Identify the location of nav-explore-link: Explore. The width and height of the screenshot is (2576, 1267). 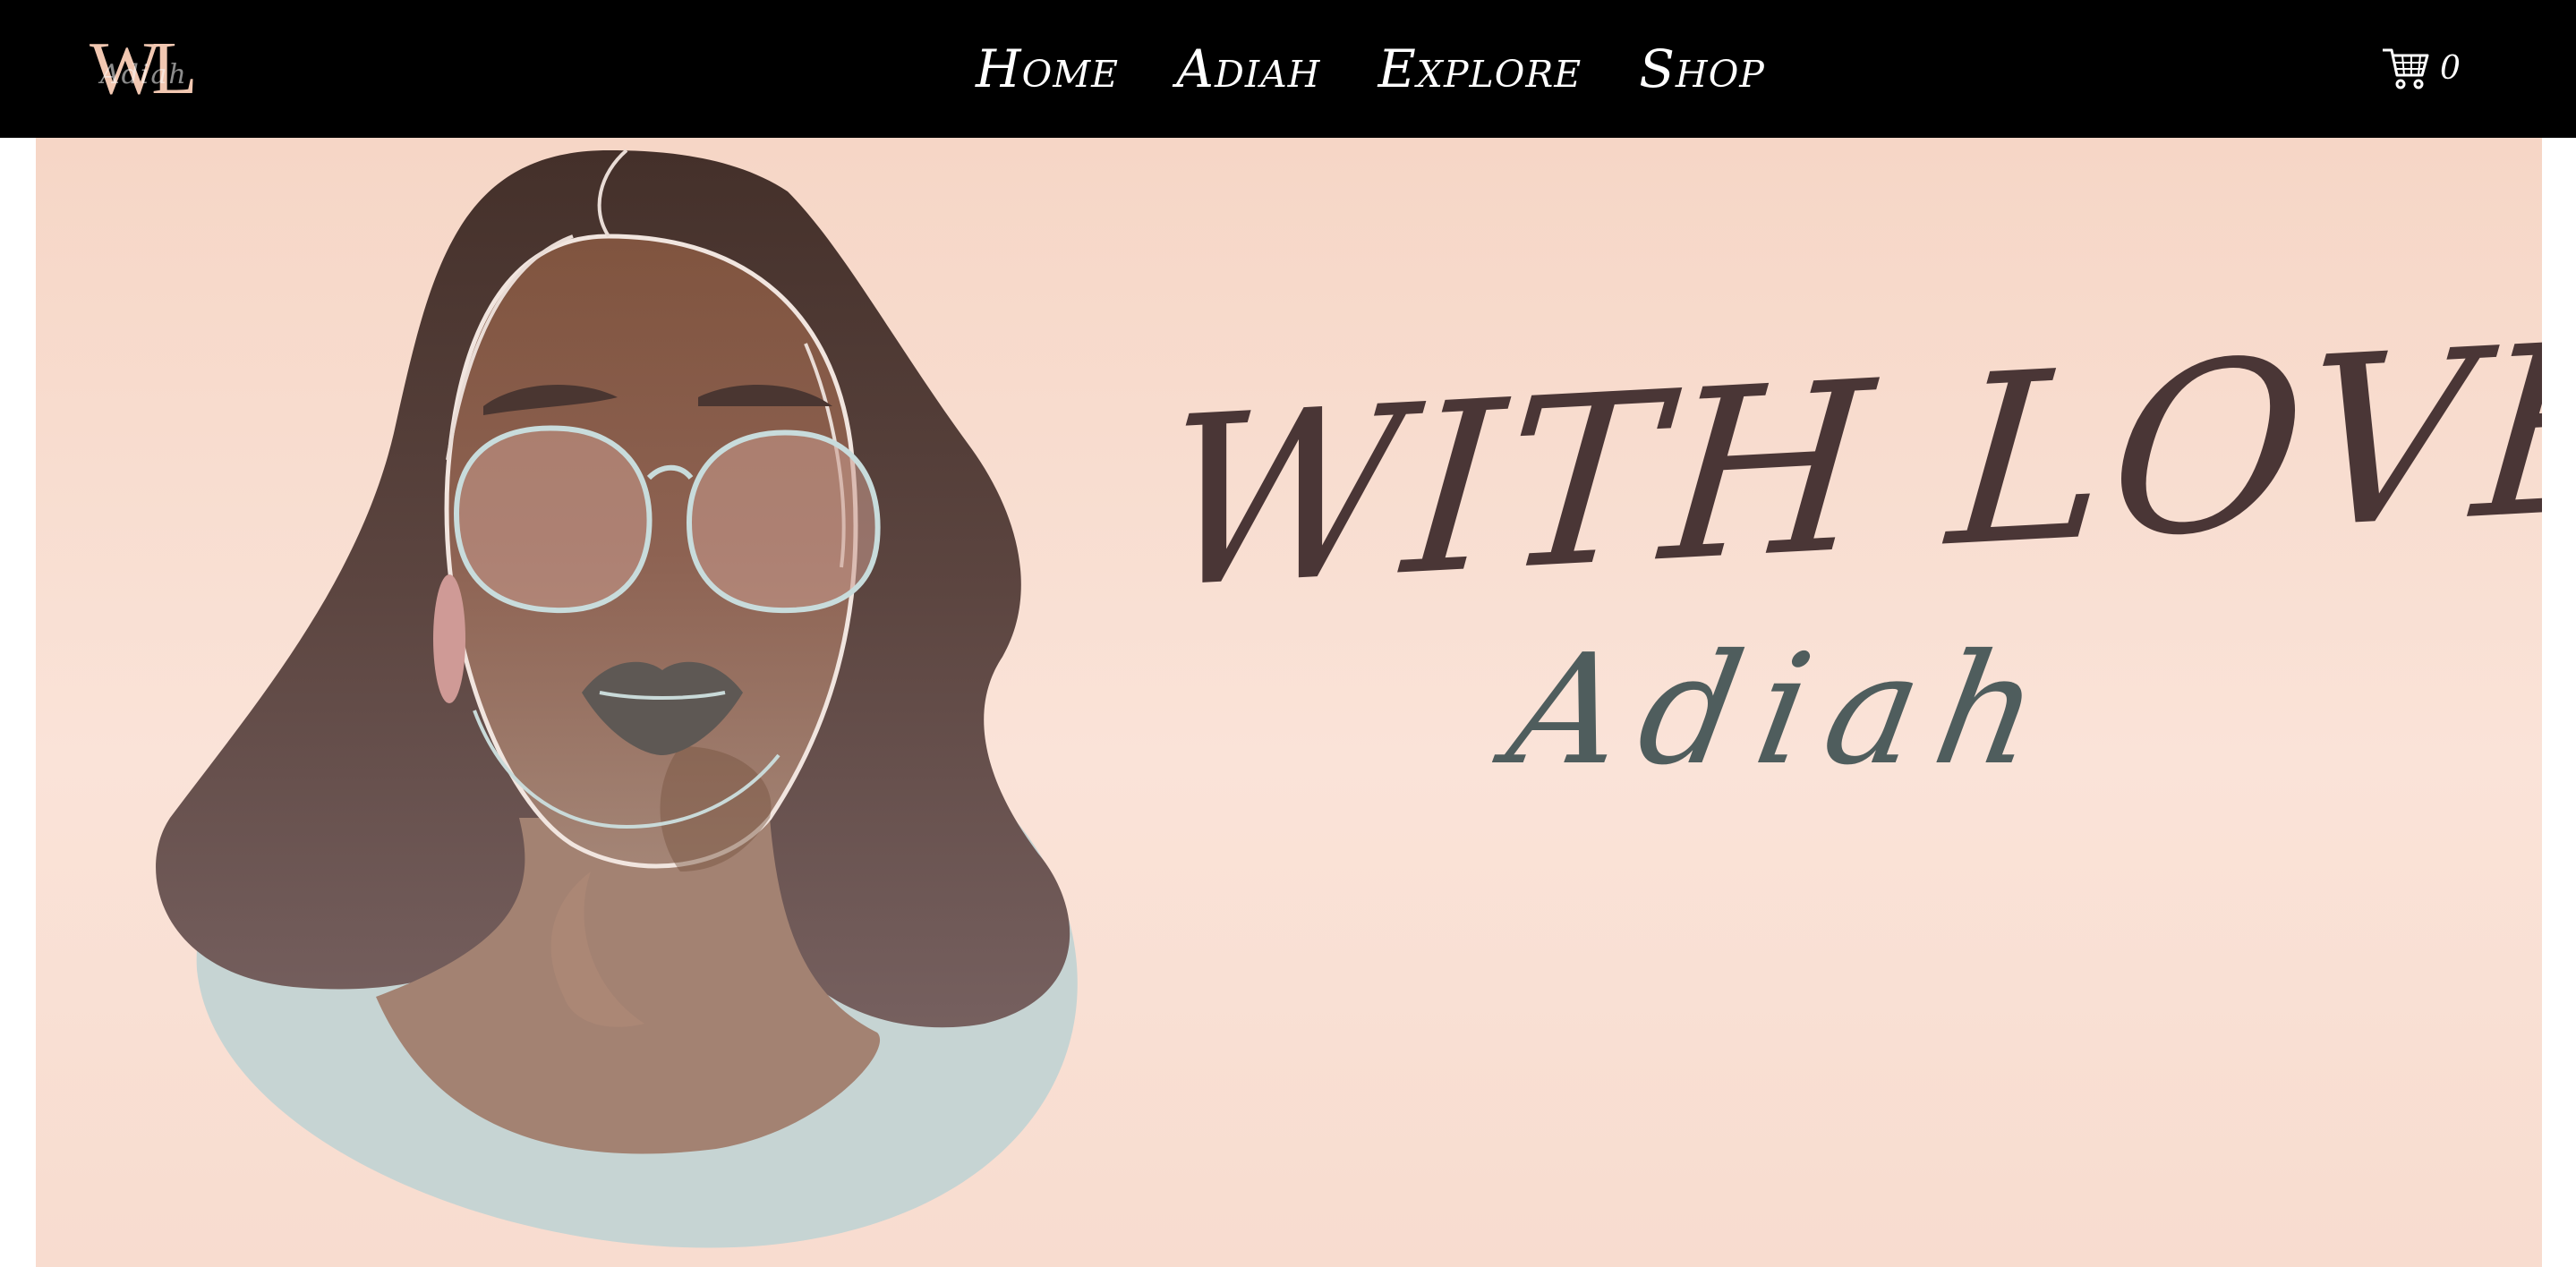
(1480, 68).